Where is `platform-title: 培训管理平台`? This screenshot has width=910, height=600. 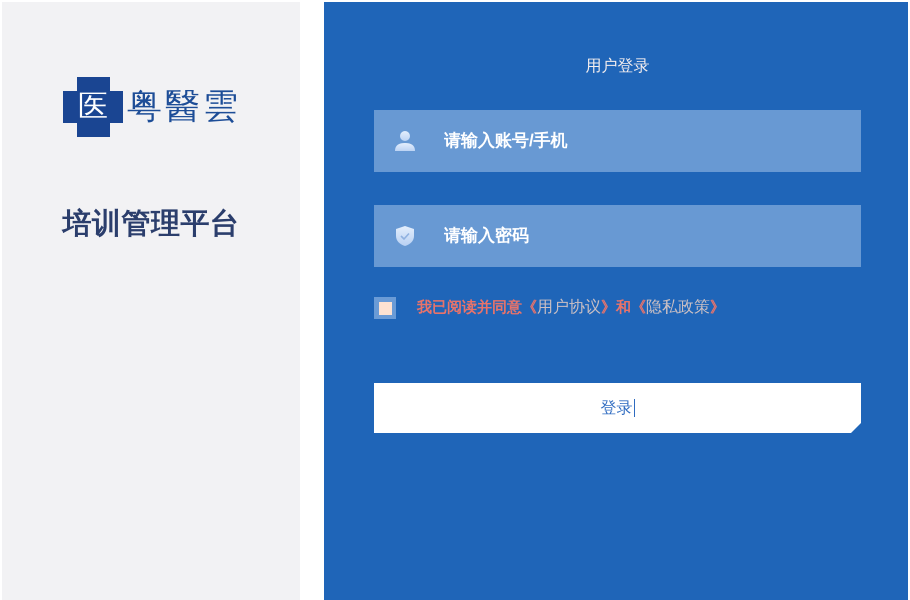 platform-title: 培训管理平台 is located at coordinates (151, 224).